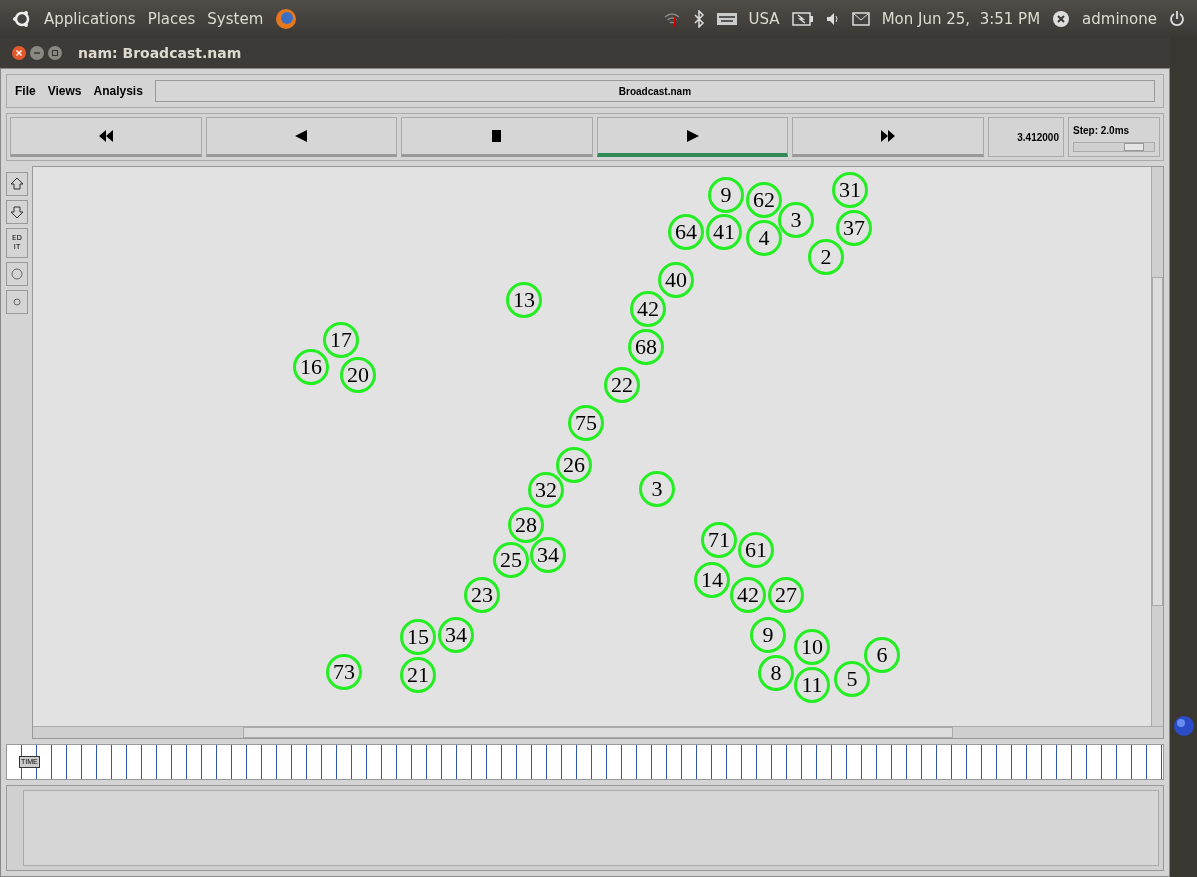  What do you see at coordinates (1177, 19) in the screenshot?
I see `power-icon` at bounding box center [1177, 19].